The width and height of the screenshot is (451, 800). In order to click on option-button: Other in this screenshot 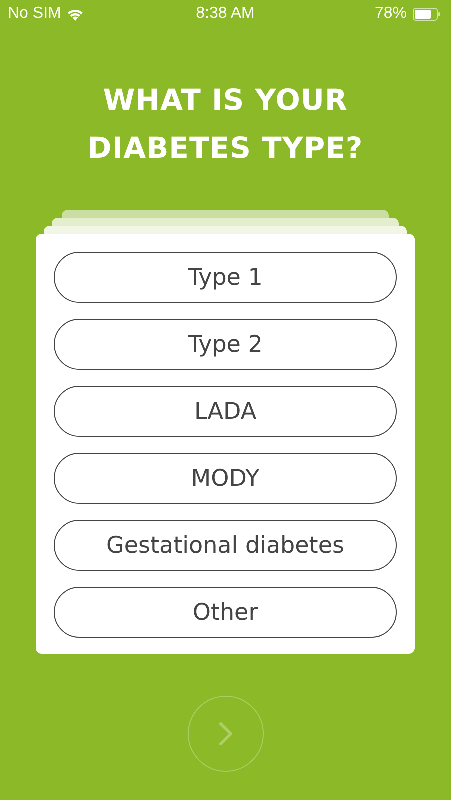, I will do `click(225, 612)`.